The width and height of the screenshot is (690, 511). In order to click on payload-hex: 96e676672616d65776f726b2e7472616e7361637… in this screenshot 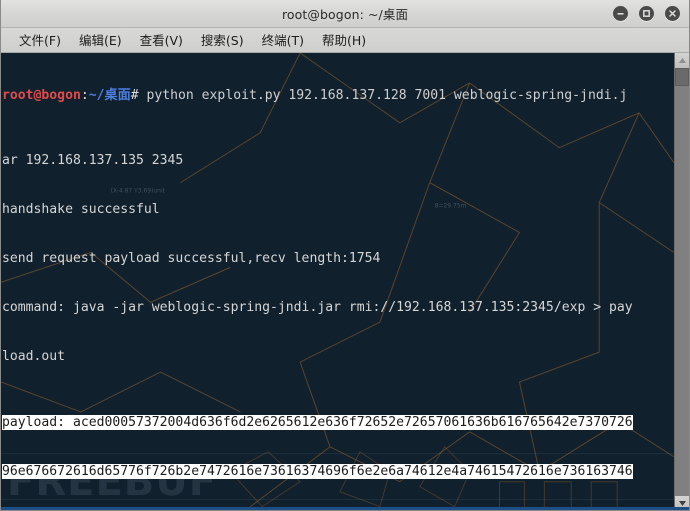, I will do `click(317, 471)`.